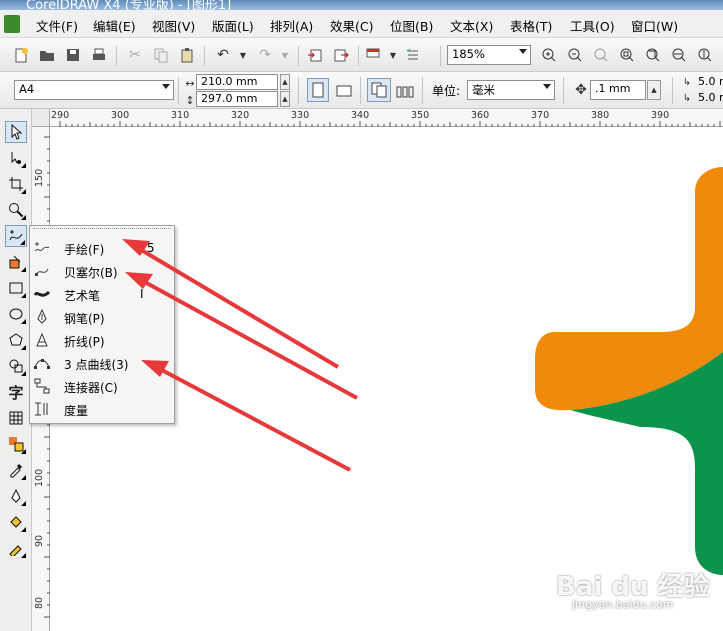 This screenshot has height=631, width=723. I want to click on nudge-spinner-icon: ▲, so click(654, 90).